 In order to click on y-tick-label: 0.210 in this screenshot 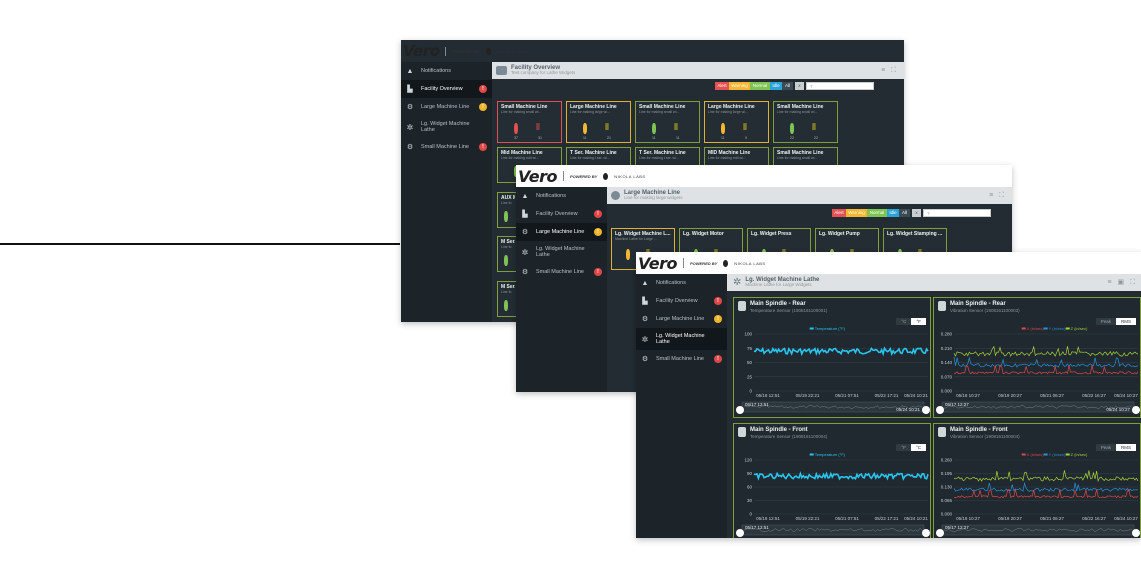, I will do `click(947, 348)`.